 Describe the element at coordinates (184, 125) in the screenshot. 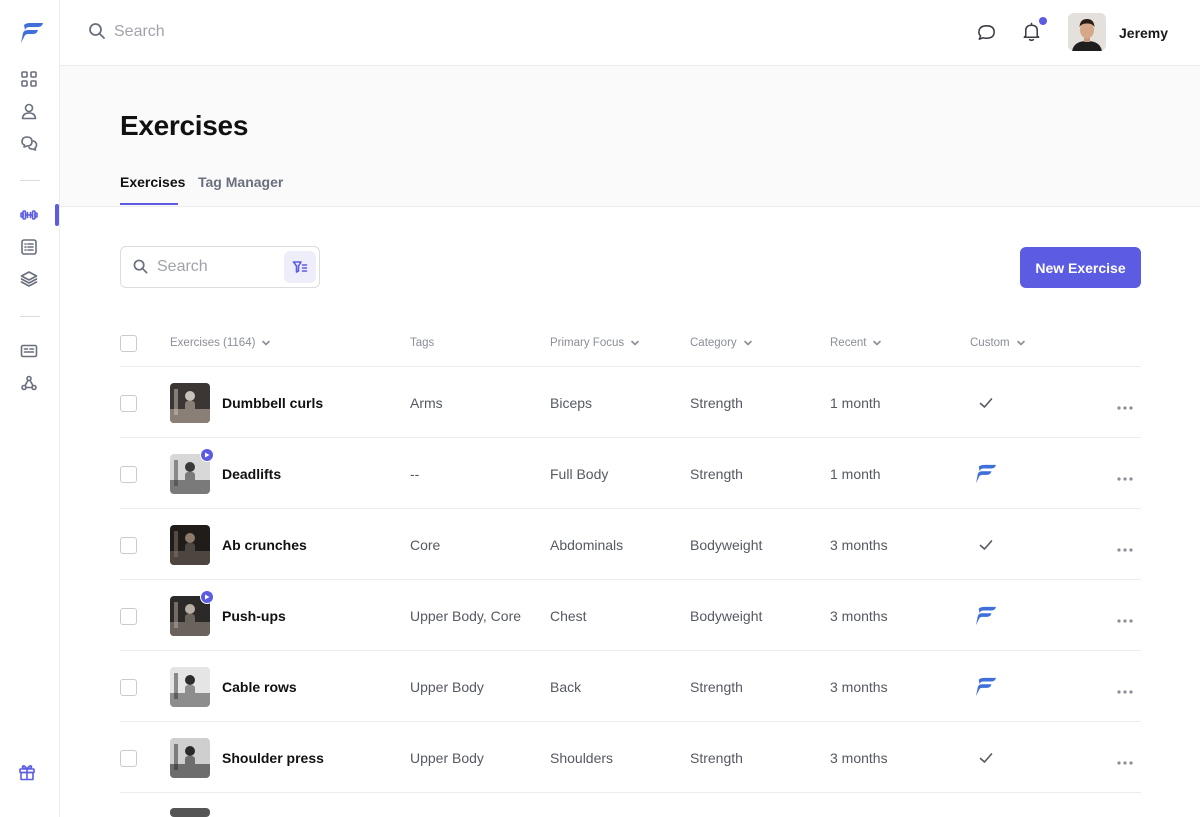

I see `page-title: Exercises` at that location.